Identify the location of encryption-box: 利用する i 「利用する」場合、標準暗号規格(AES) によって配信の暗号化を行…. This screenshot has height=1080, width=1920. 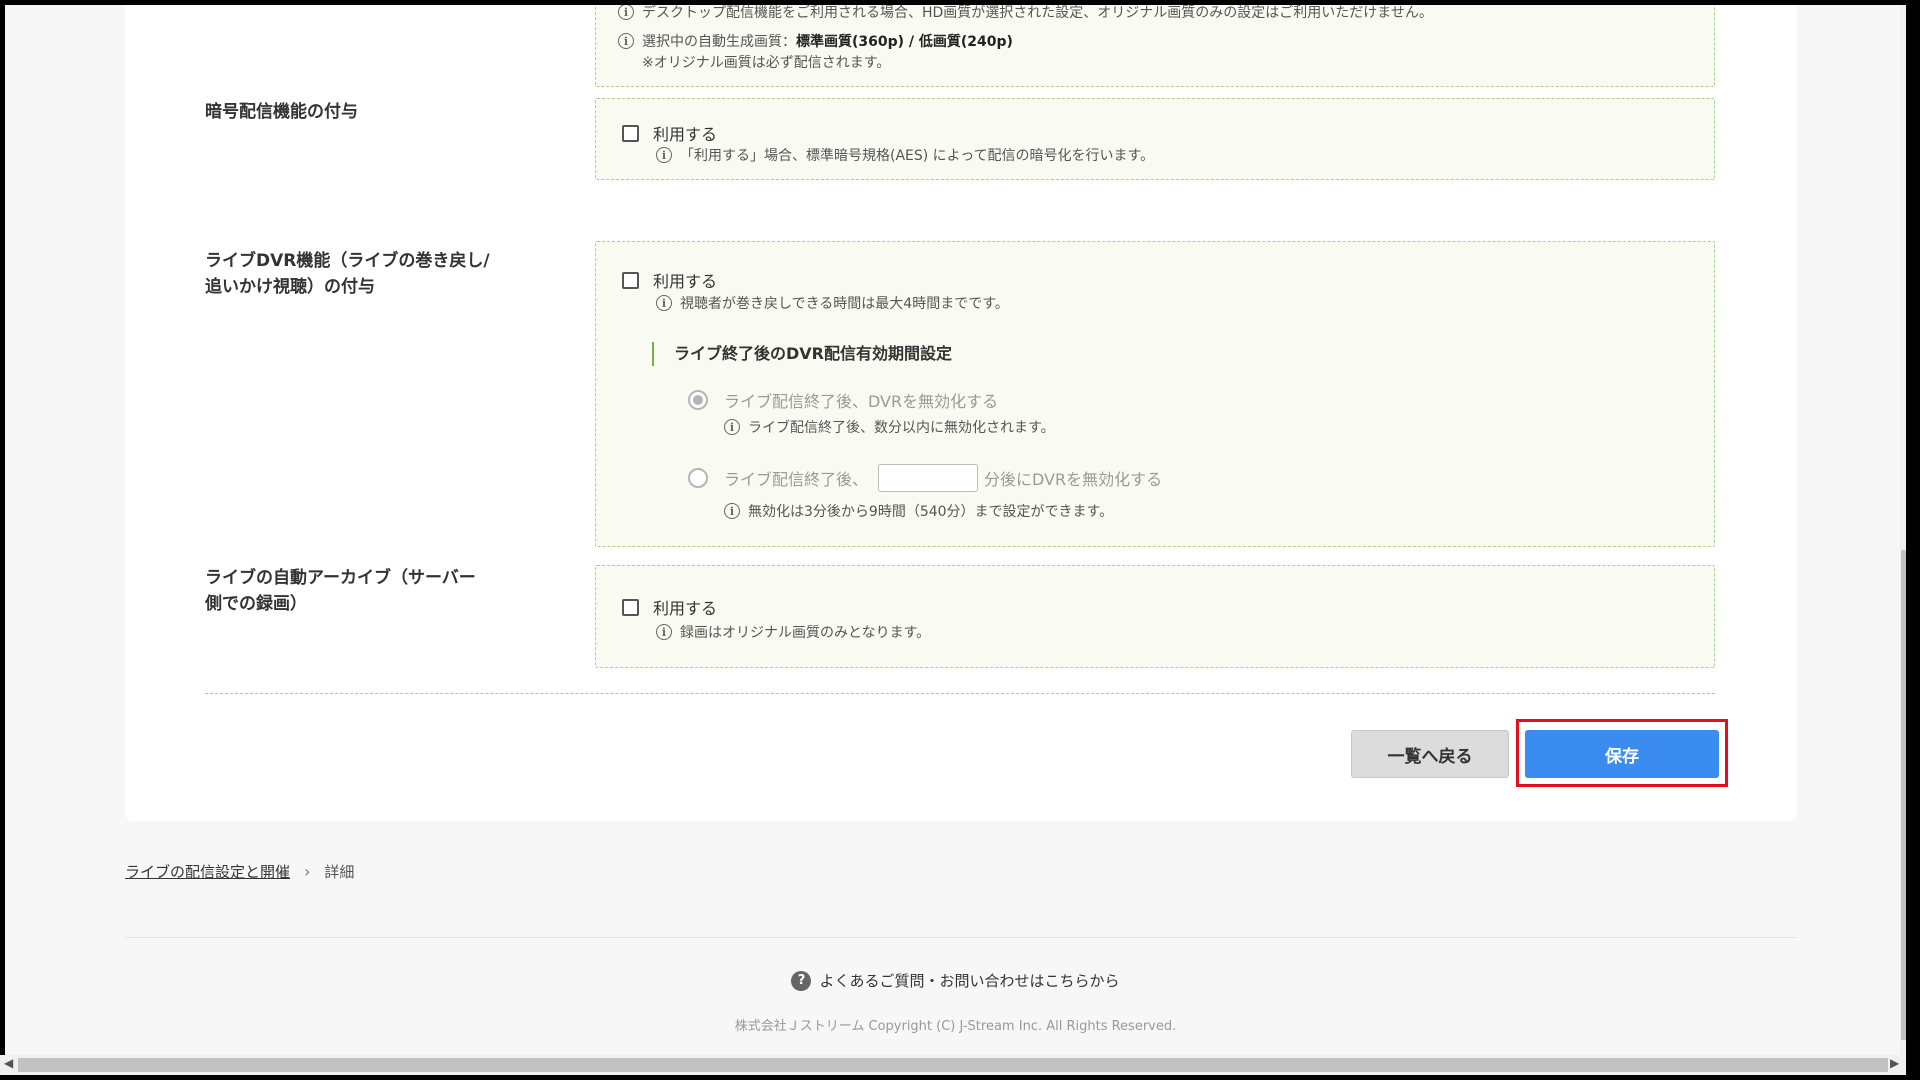
(1155, 139).